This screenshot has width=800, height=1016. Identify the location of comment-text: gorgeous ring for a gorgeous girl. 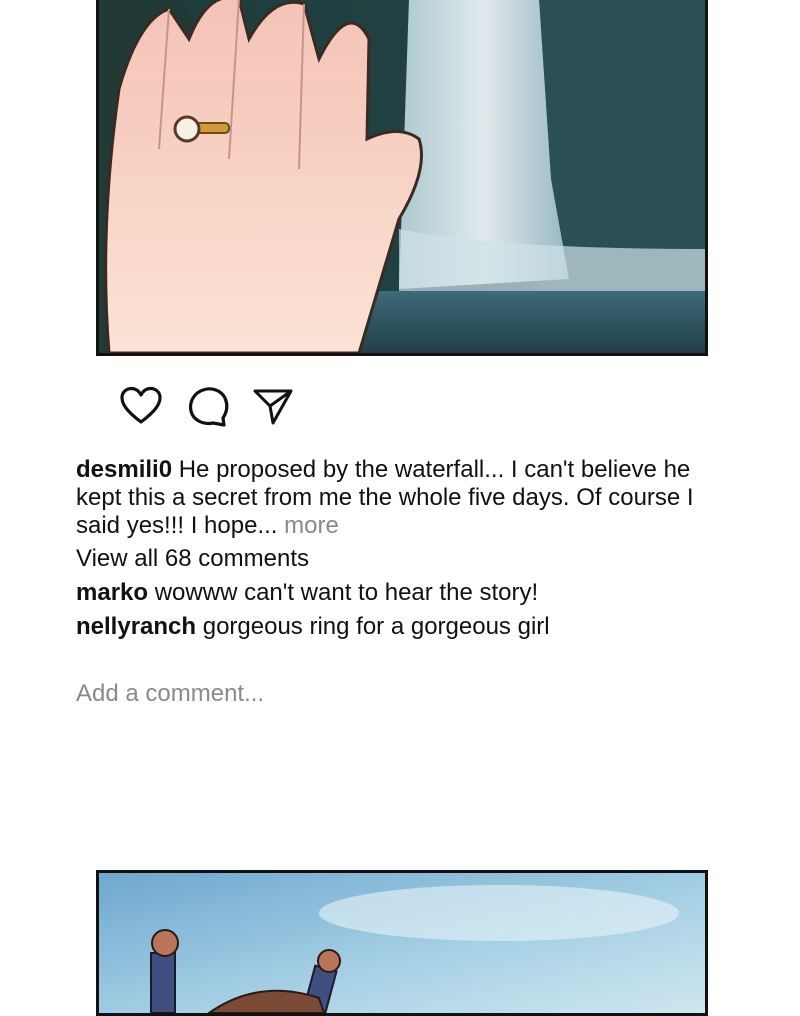
(376, 626).